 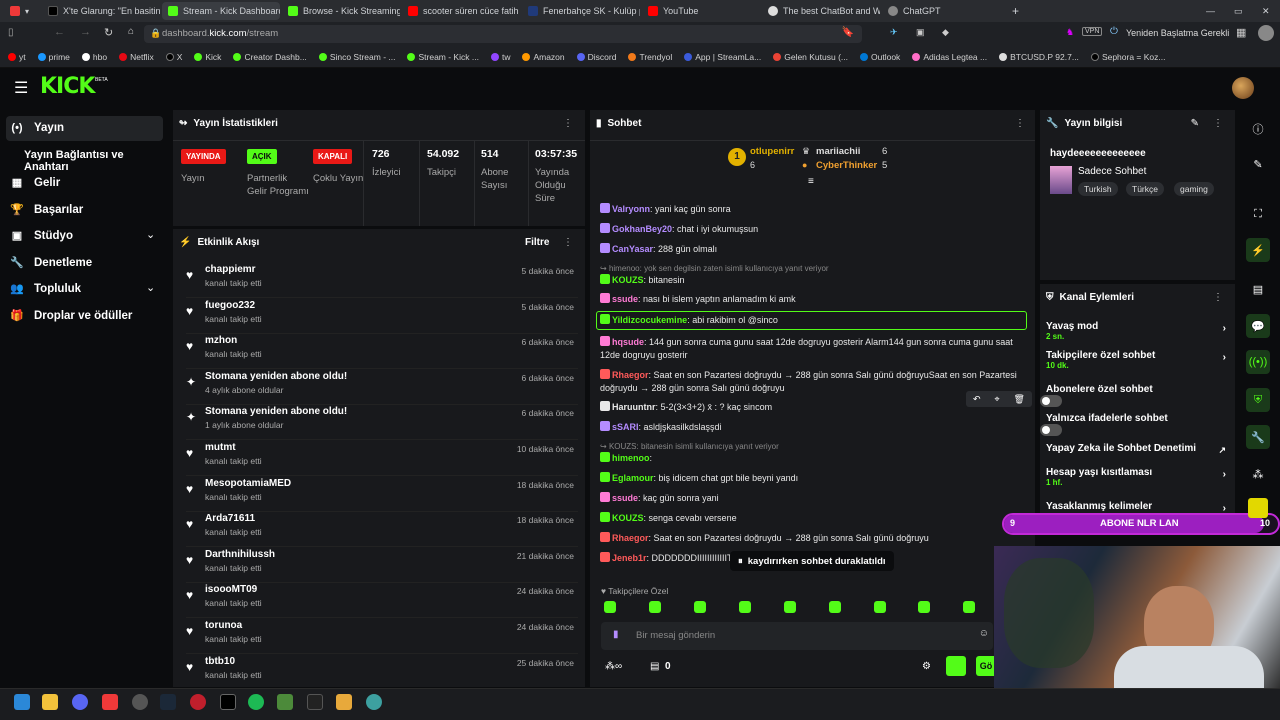 What do you see at coordinates (382, 459) in the screenshot?
I see `activity-event: ♥ mutmt kanalı takip etti 10 dakika önce` at bounding box center [382, 459].